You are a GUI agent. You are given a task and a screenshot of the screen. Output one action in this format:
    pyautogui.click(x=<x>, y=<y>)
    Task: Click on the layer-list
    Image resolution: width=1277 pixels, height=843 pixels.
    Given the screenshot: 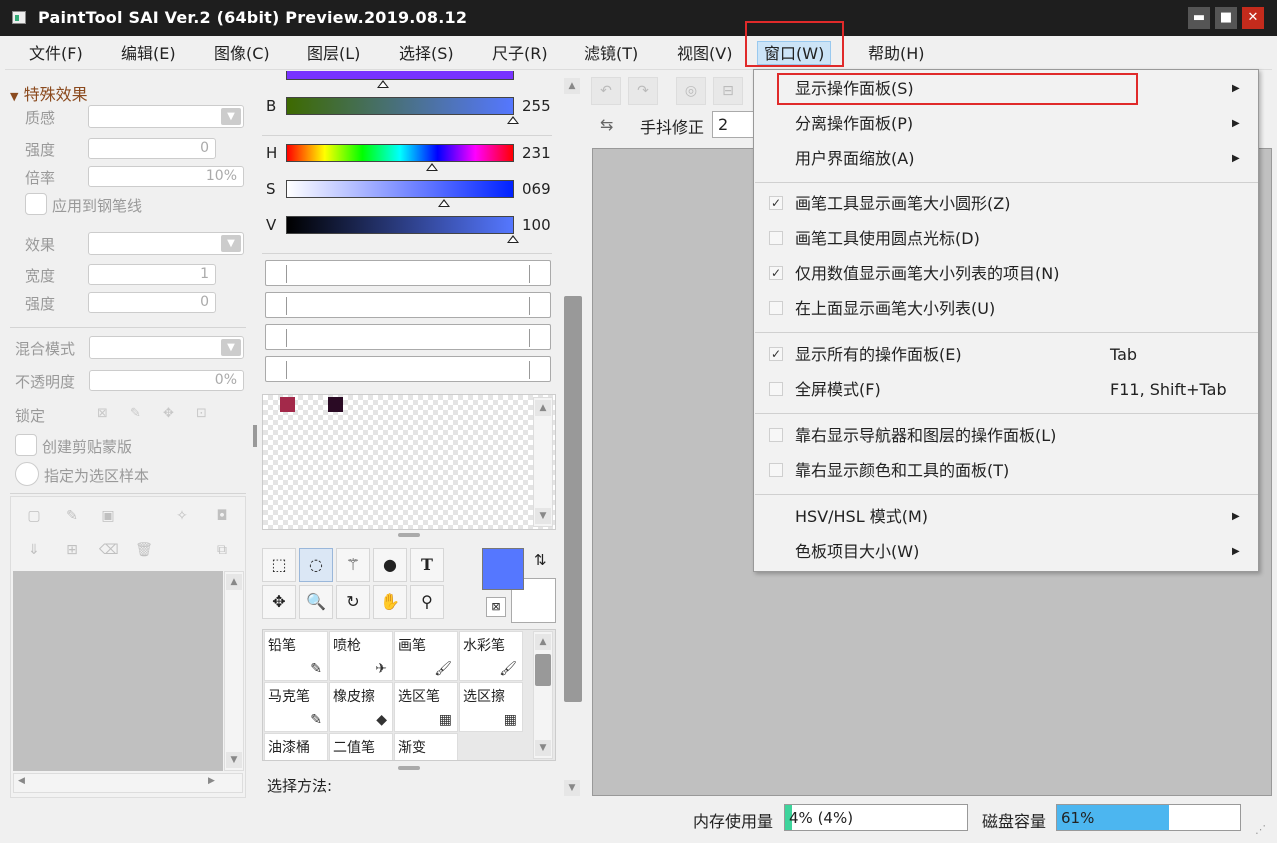 What is the action you would take?
    pyautogui.click(x=118, y=671)
    